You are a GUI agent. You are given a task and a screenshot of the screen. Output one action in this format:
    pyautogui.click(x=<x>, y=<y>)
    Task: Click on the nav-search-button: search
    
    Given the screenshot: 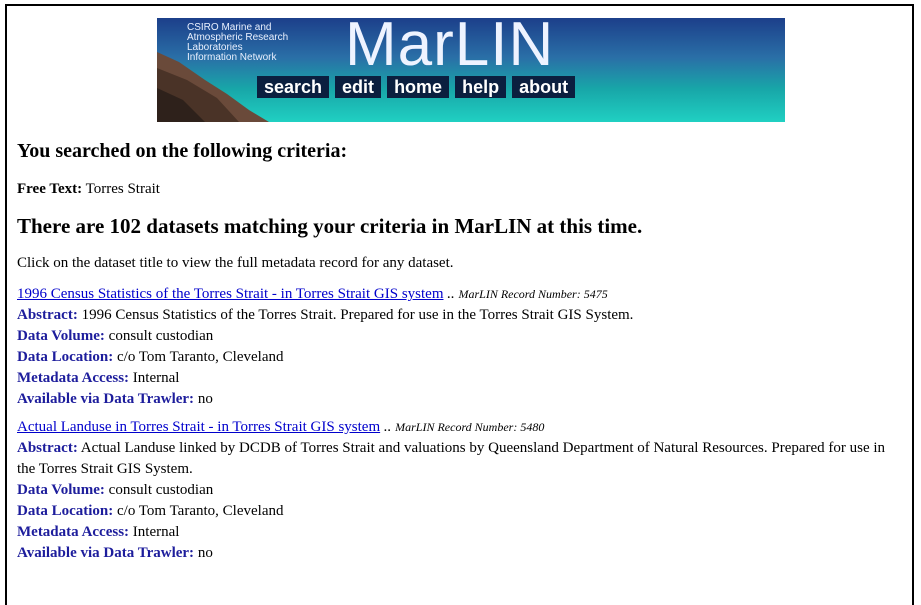 What is the action you would take?
    pyautogui.click(x=293, y=87)
    